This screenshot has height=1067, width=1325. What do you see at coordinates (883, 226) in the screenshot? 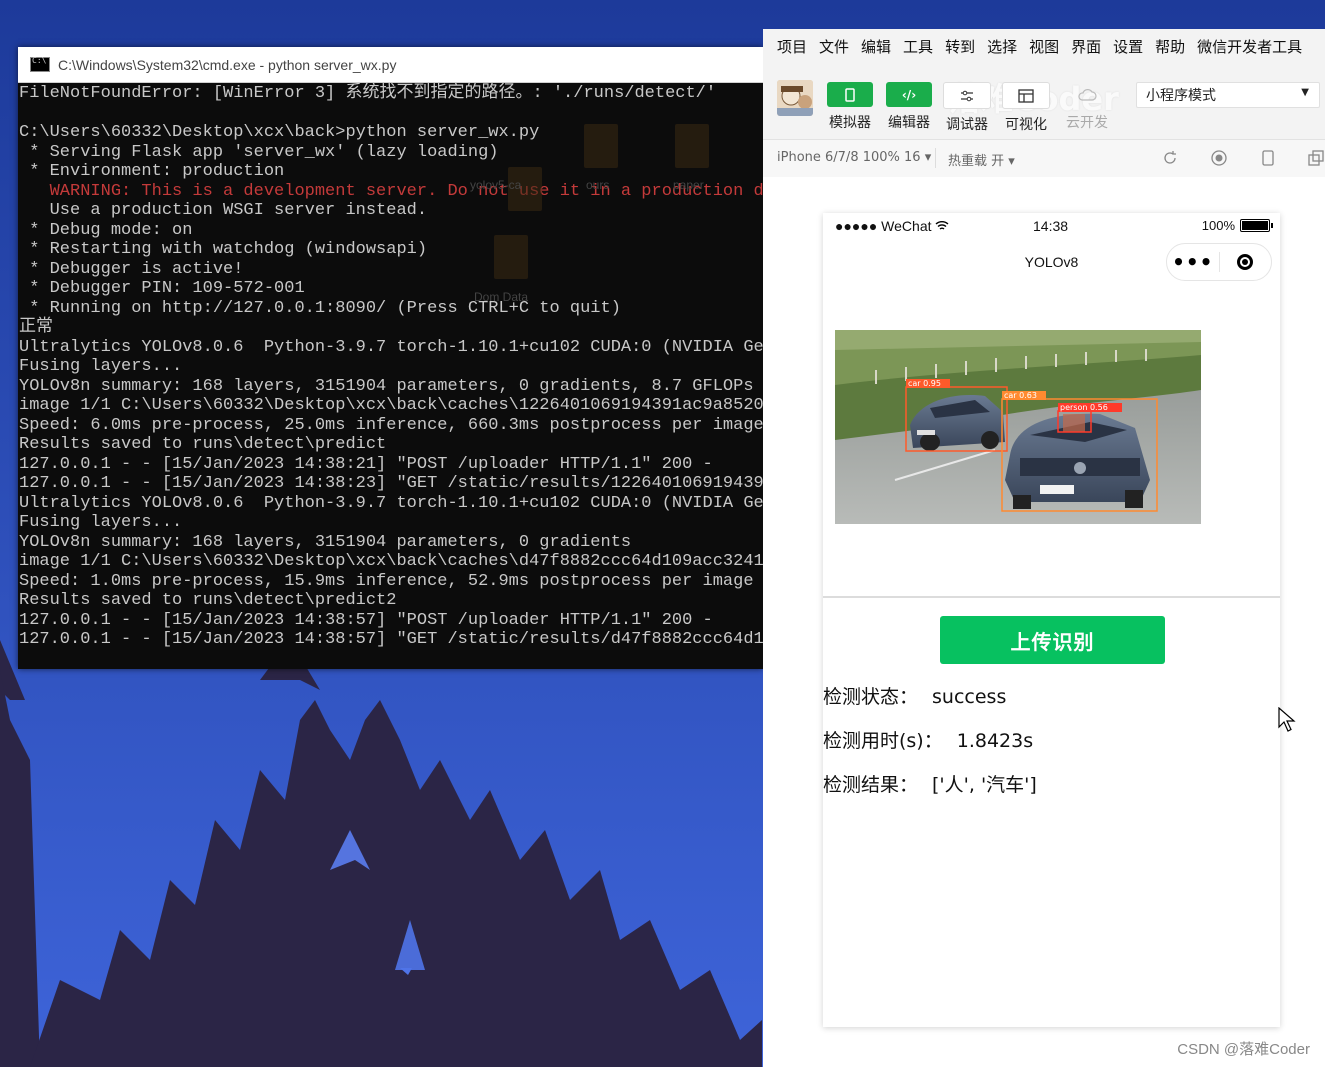
I see `carrier-text: ●●●●● WeChat` at bounding box center [883, 226].